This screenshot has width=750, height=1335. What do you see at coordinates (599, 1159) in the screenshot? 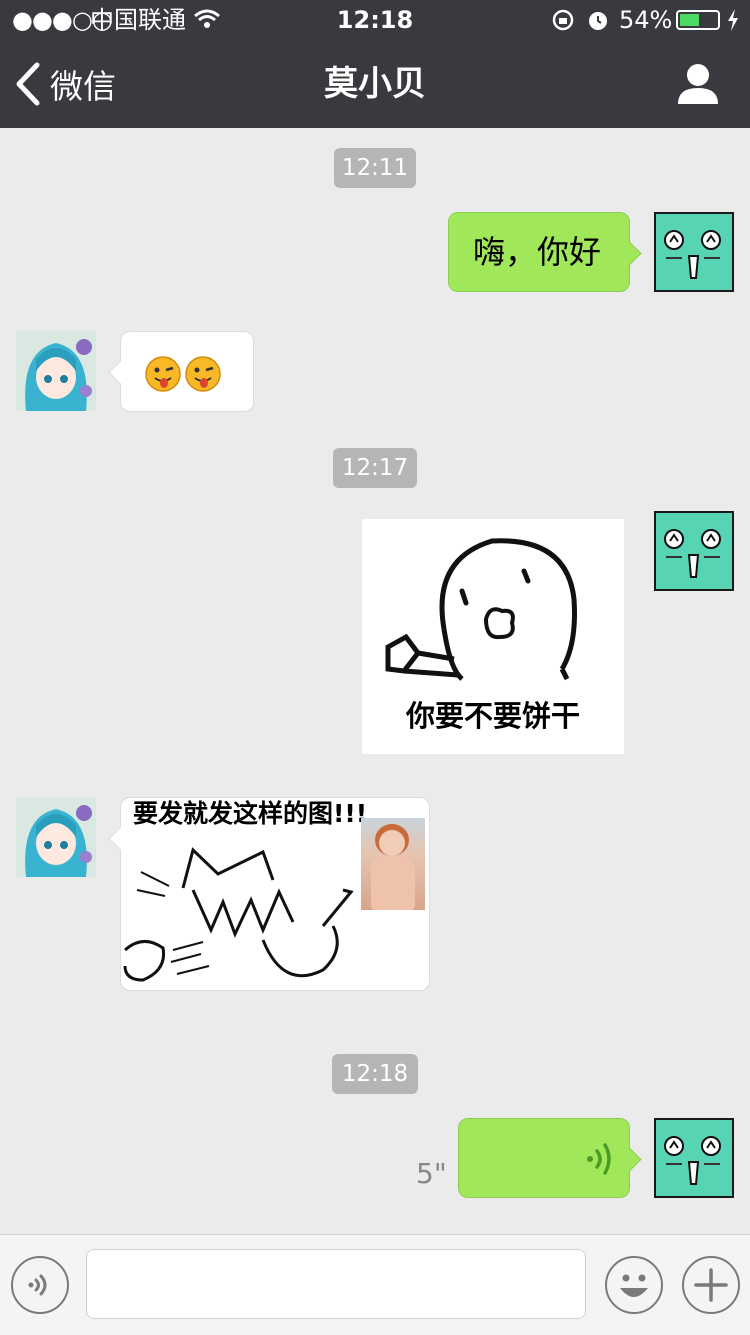
I see `voice-wave-icon` at bounding box center [599, 1159].